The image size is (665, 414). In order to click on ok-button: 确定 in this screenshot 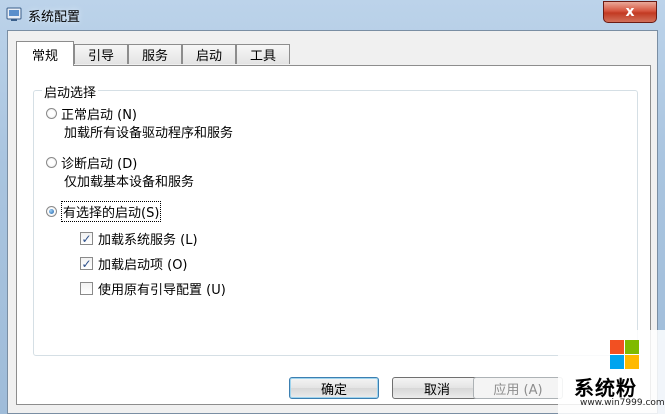, I will do `click(334, 388)`.